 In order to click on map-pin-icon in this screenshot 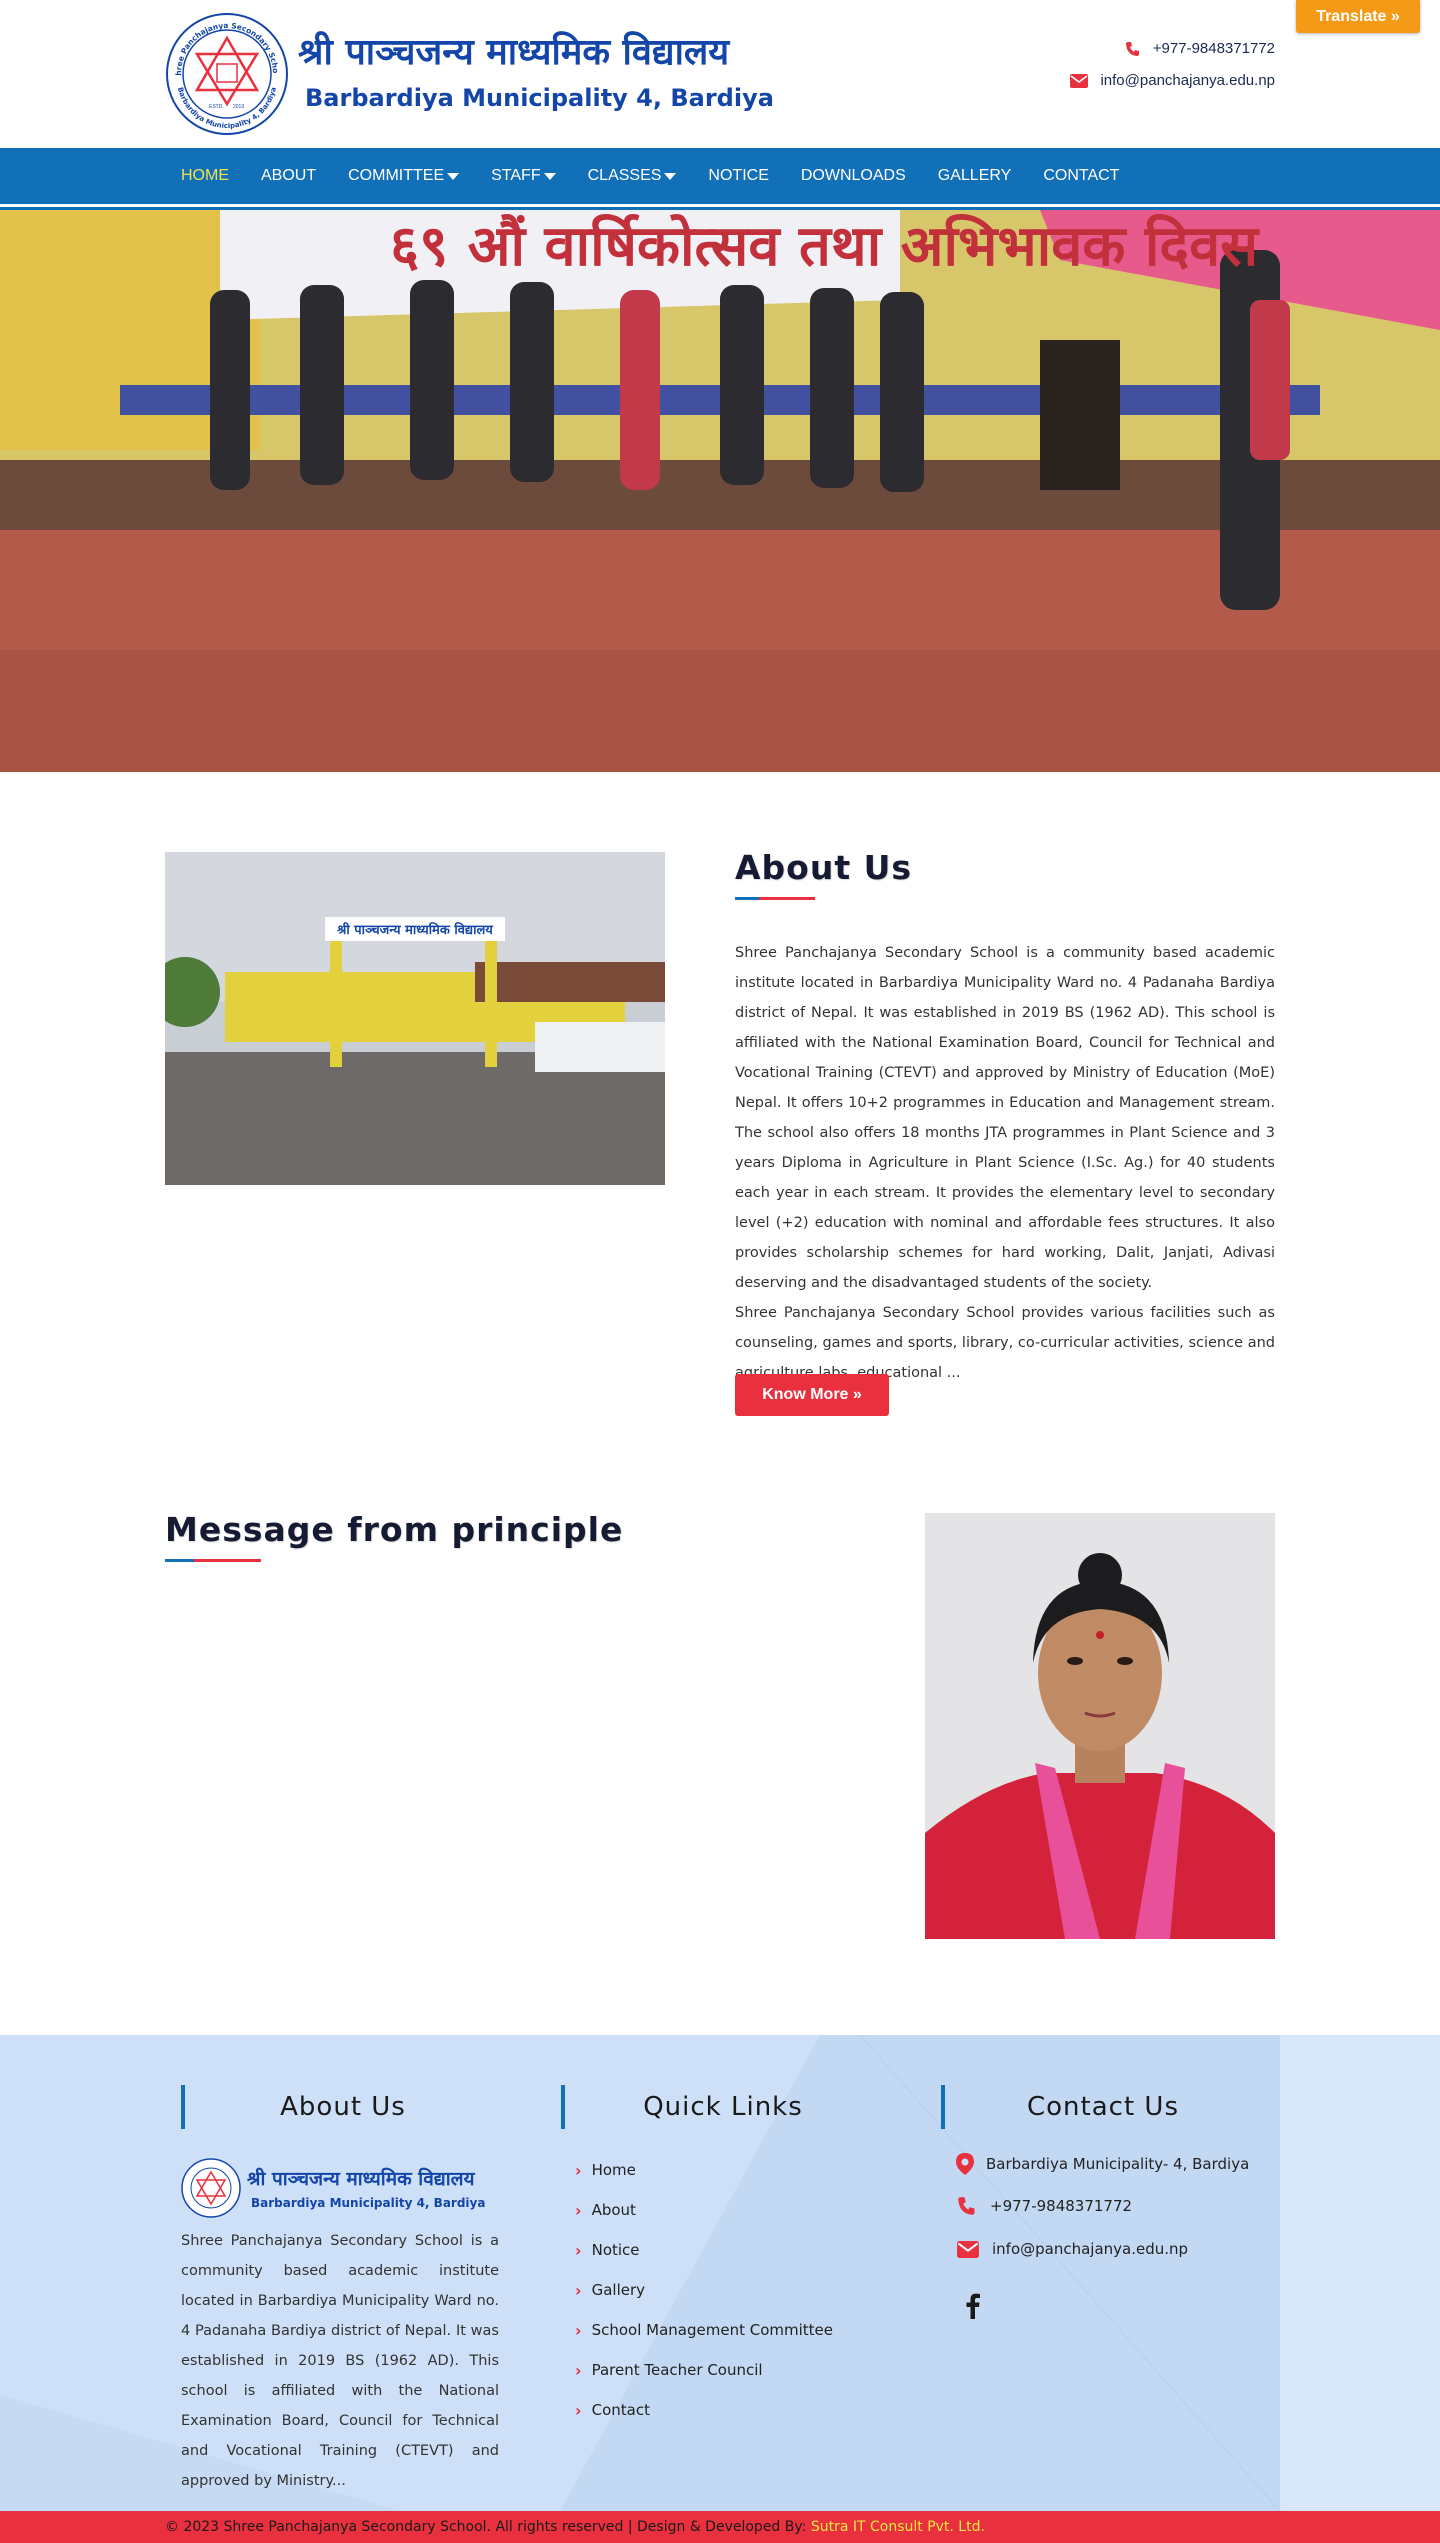, I will do `click(965, 2164)`.